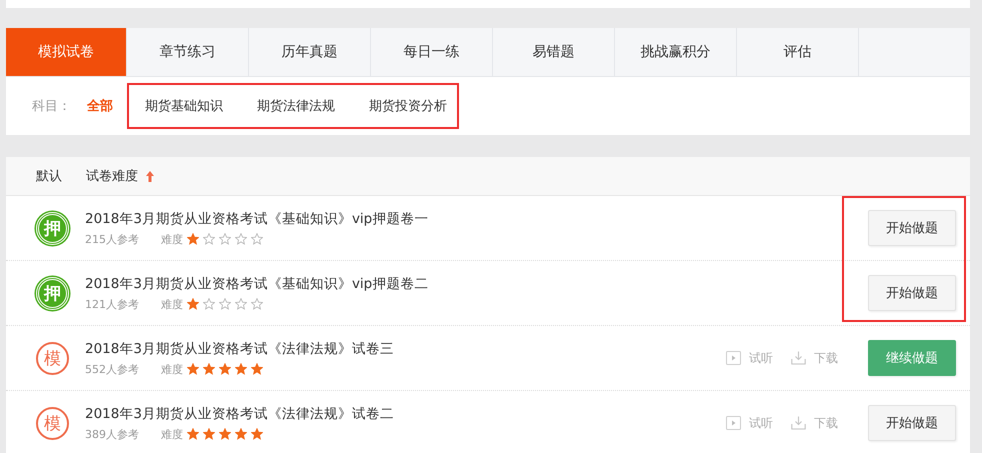 Image resolution: width=982 pixels, height=453 pixels. I want to click on participant-count: 215人参考, so click(112, 239).